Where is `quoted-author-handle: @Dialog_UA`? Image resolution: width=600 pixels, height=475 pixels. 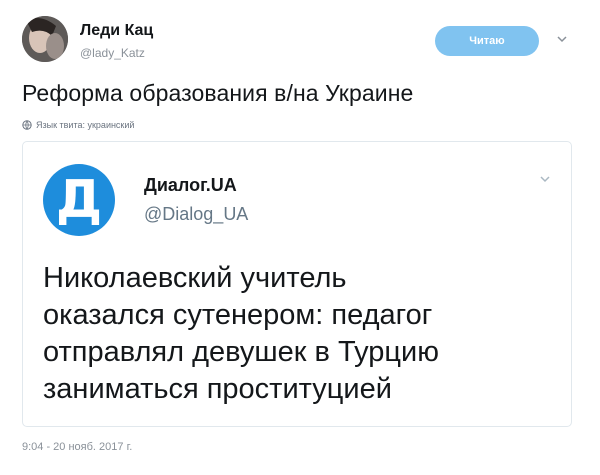
quoted-author-handle: @Dialog_UA is located at coordinates (196, 214).